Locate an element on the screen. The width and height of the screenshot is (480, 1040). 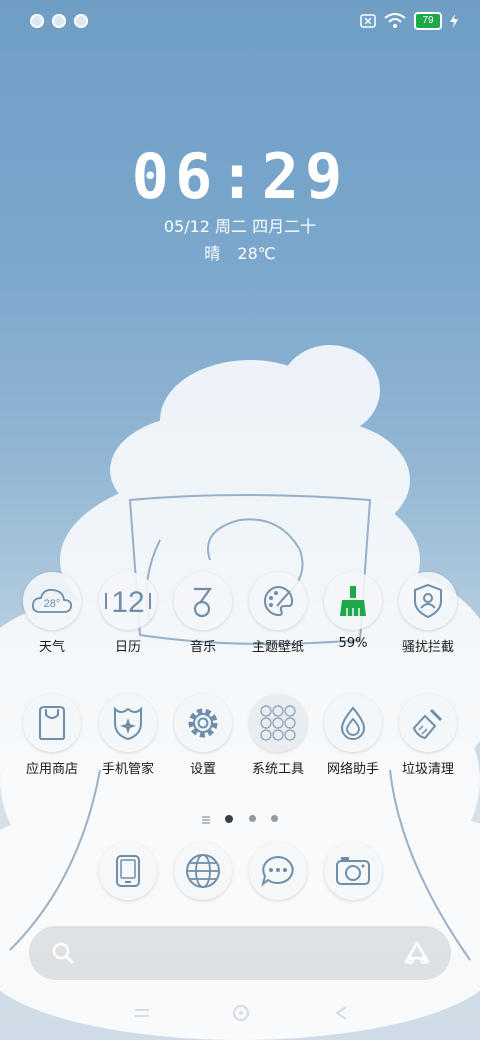
phone-tablet-icon is located at coordinates (128, 871).